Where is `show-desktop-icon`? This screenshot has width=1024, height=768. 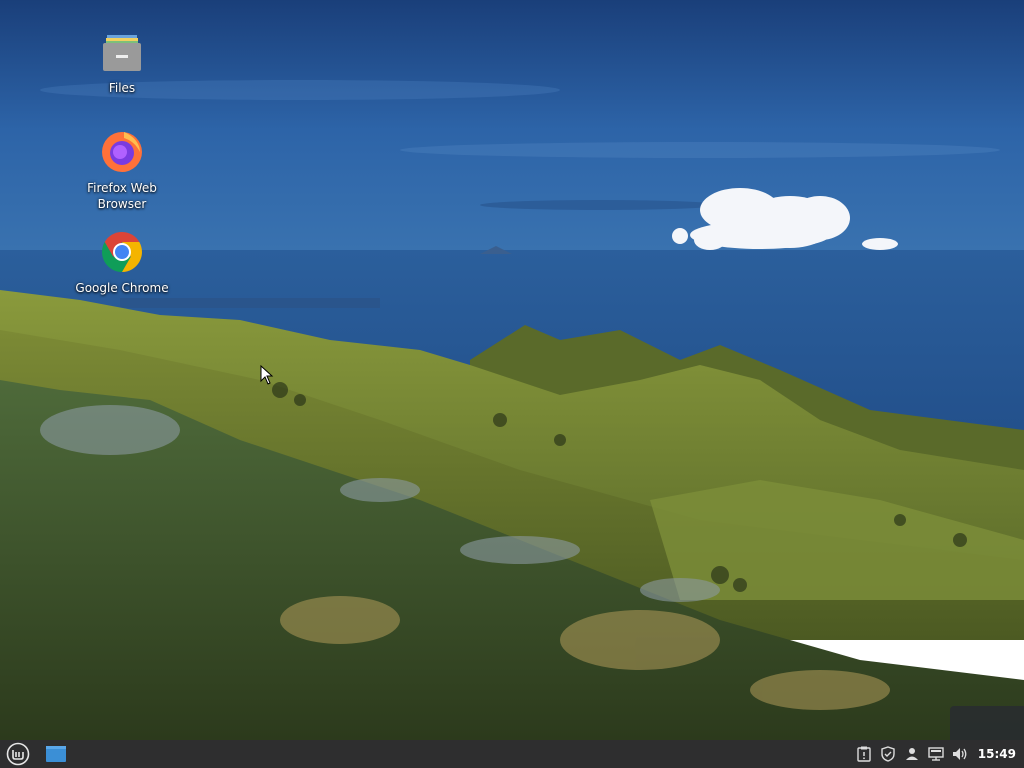
show-desktop-icon is located at coordinates (56, 754).